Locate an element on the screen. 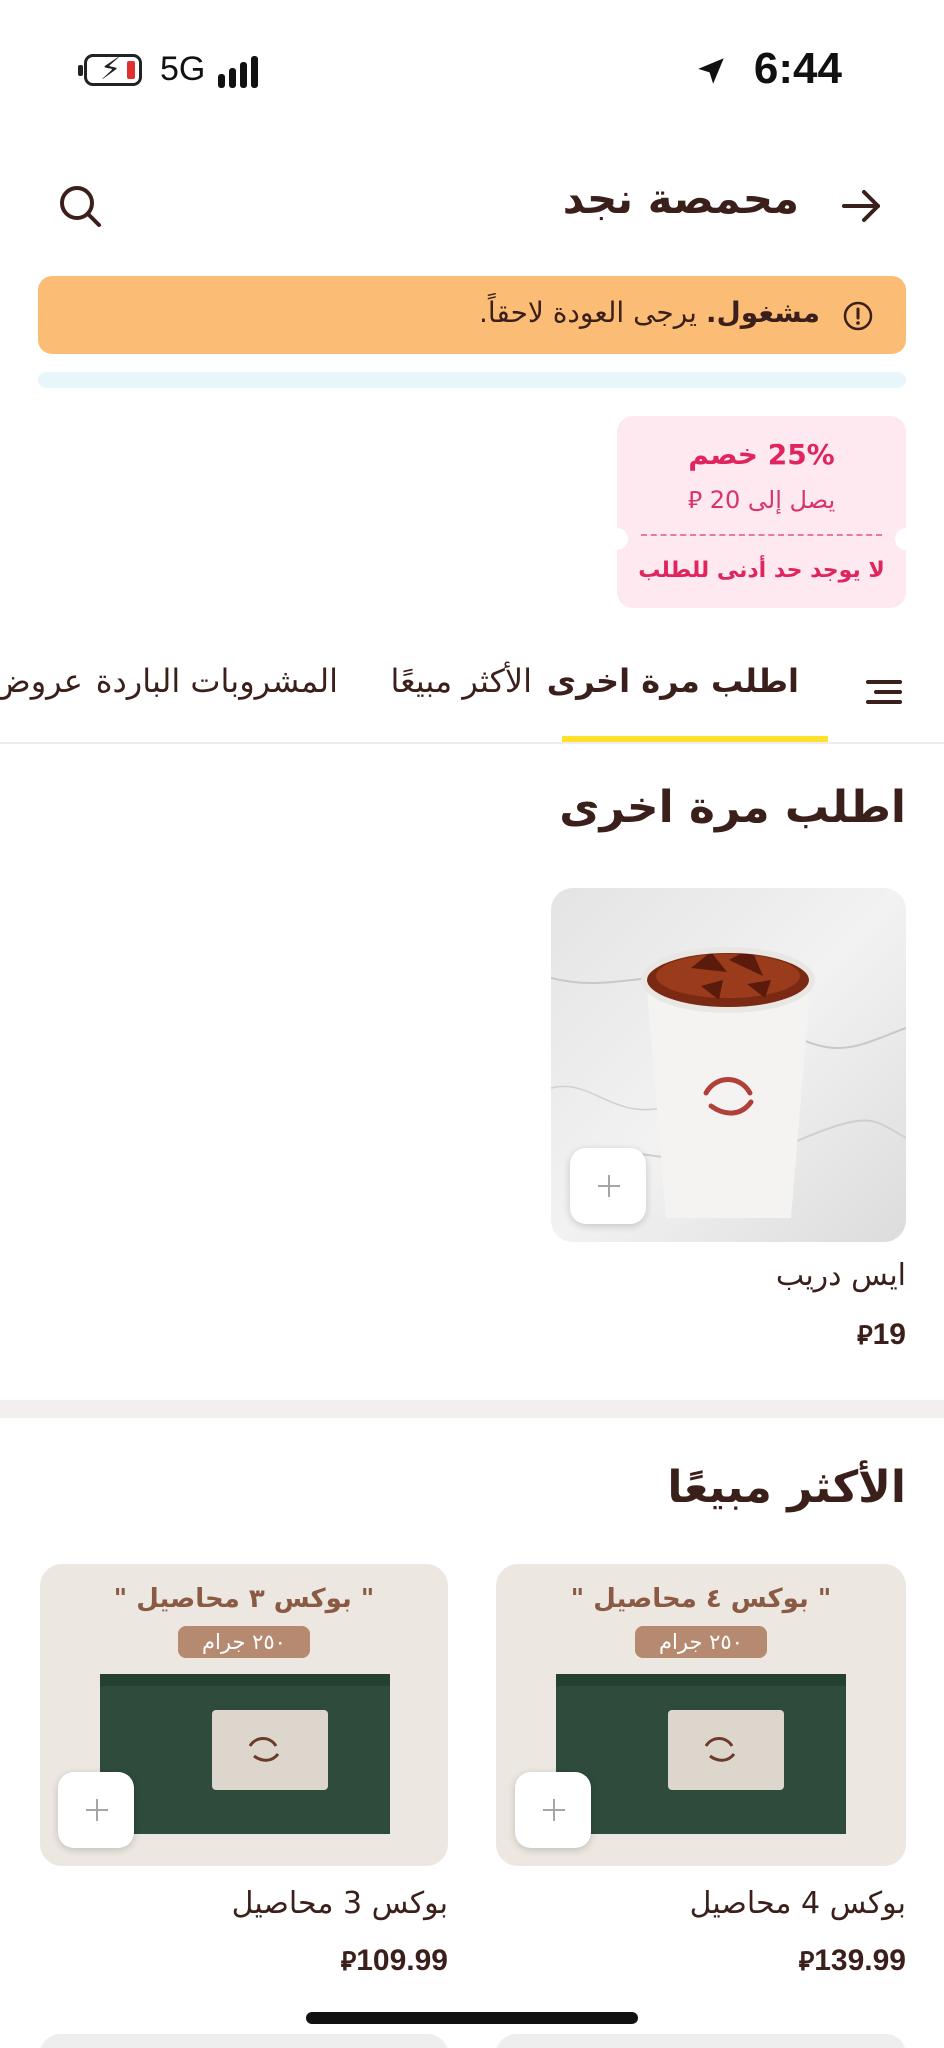  product-price-value: 139.99 is located at coordinates (860, 1960).